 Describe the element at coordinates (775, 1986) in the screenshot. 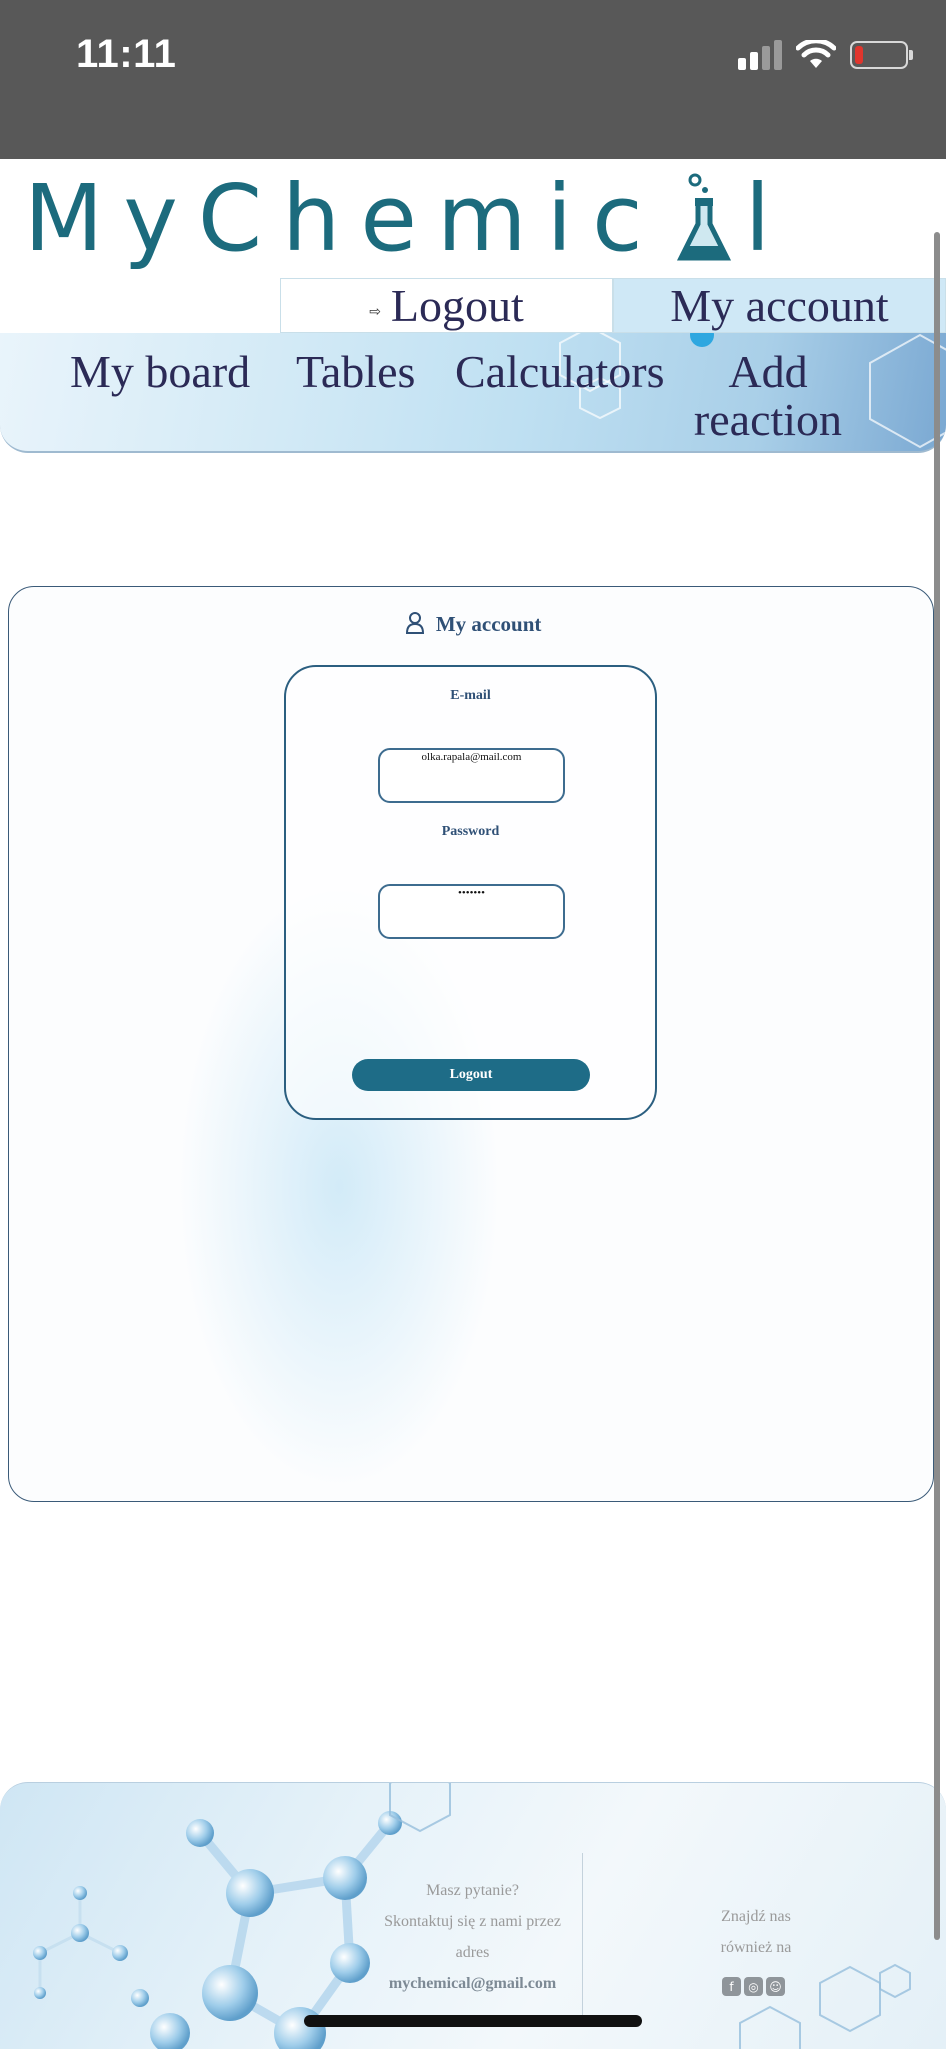

I see `snapchat-icon: ☺` at that location.